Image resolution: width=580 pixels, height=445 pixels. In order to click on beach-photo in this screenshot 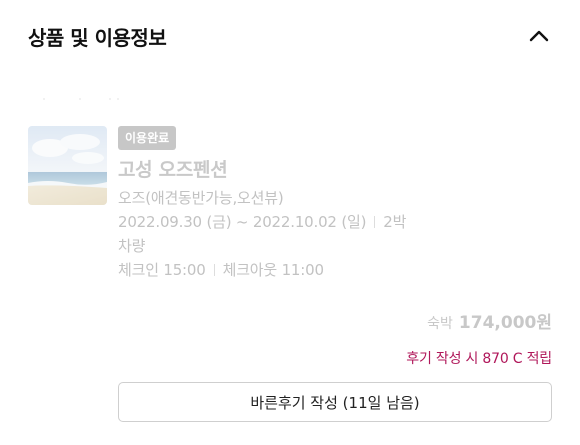, I will do `click(67, 165)`.